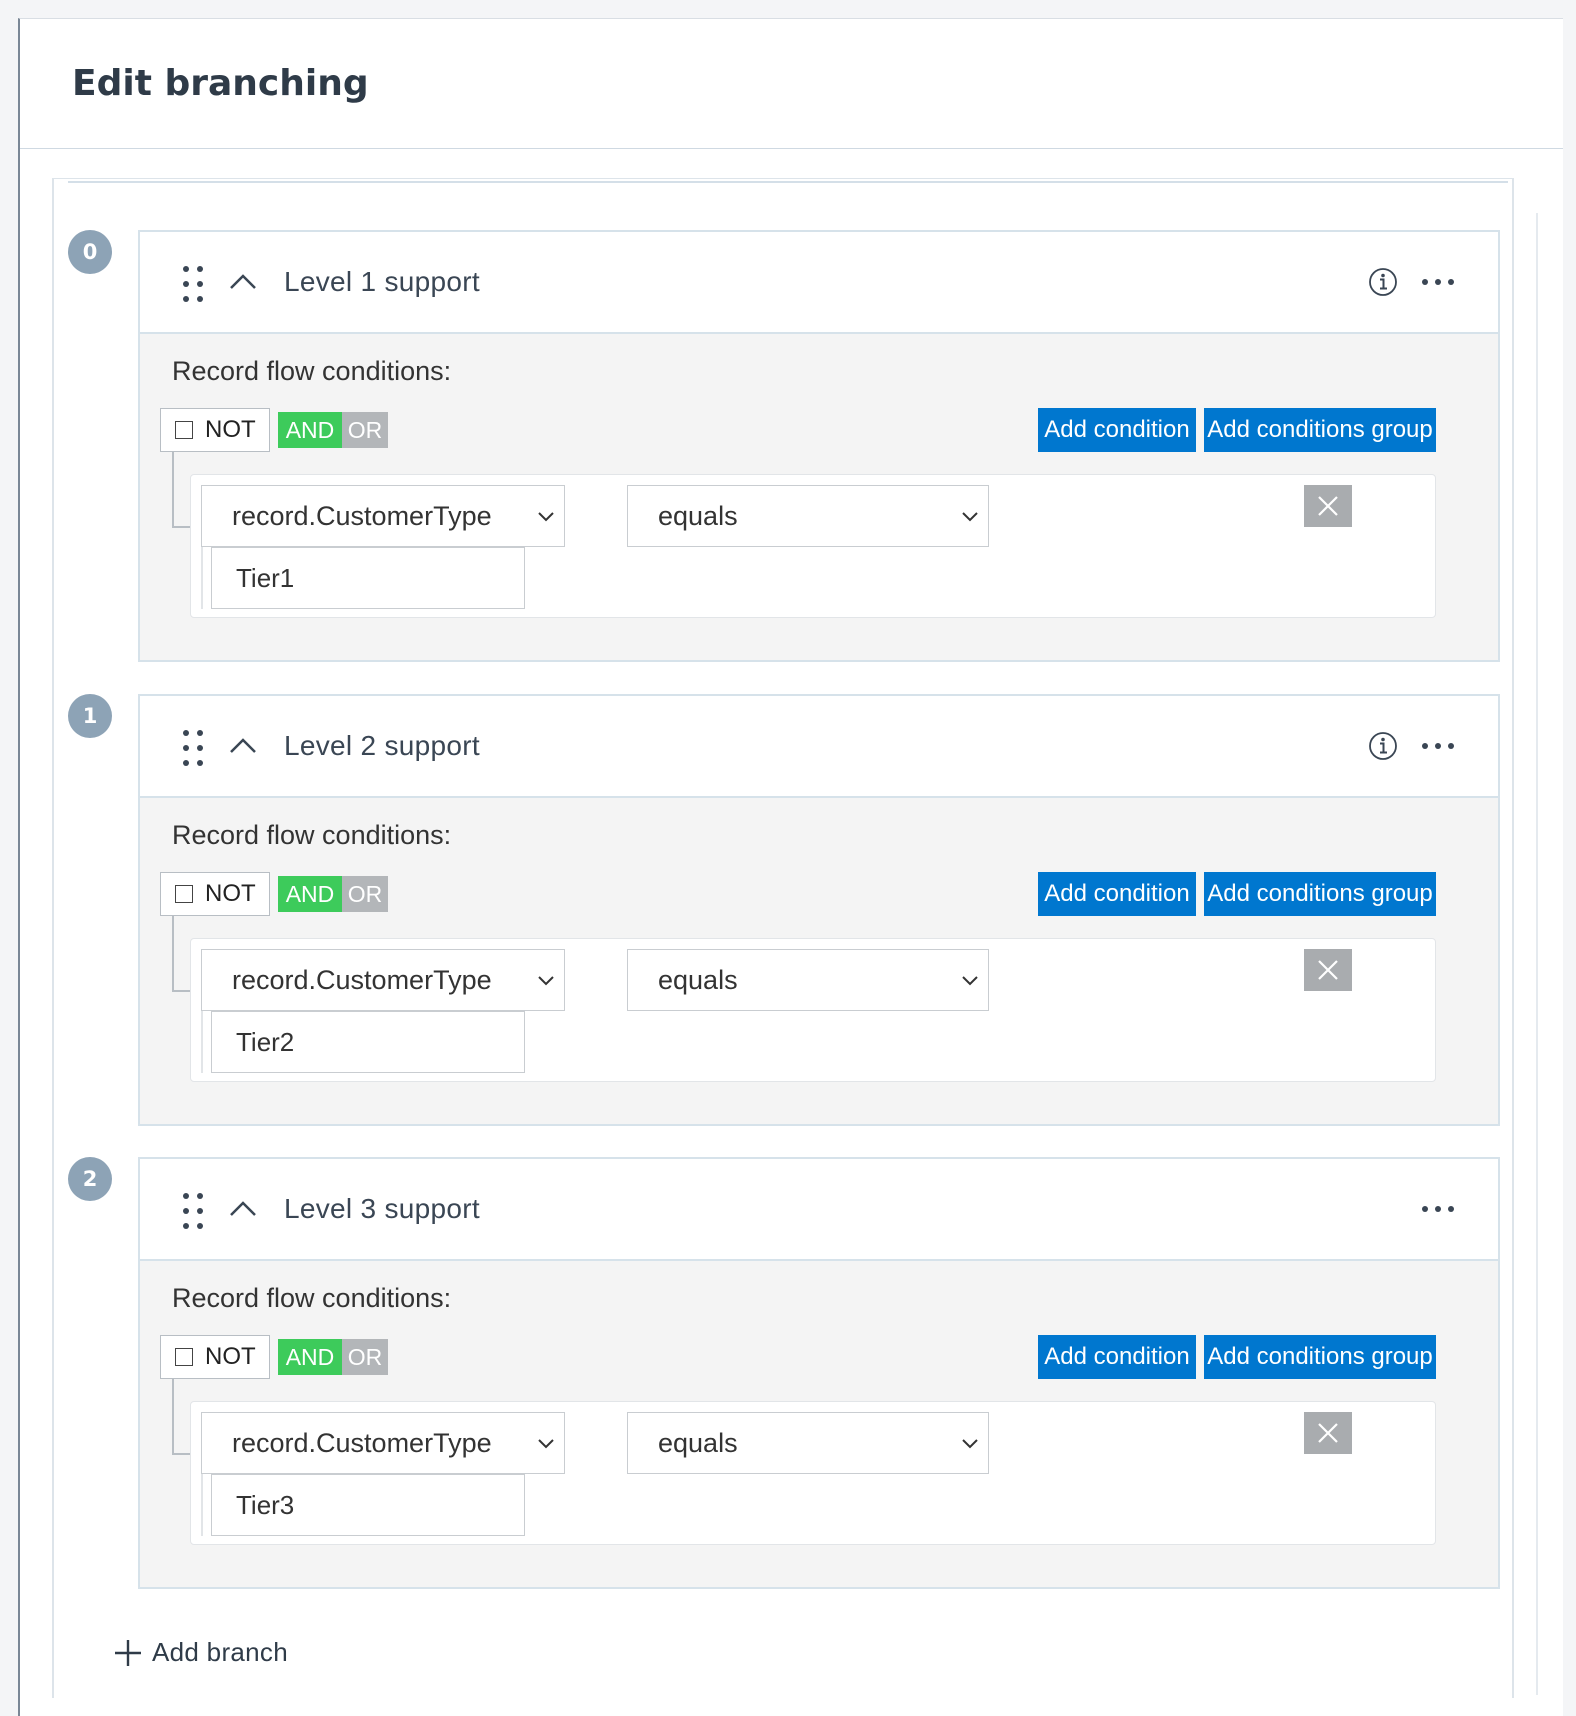  What do you see at coordinates (382, 281) in the screenshot?
I see `branch-name: Level 1 support` at bounding box center [382, 281].